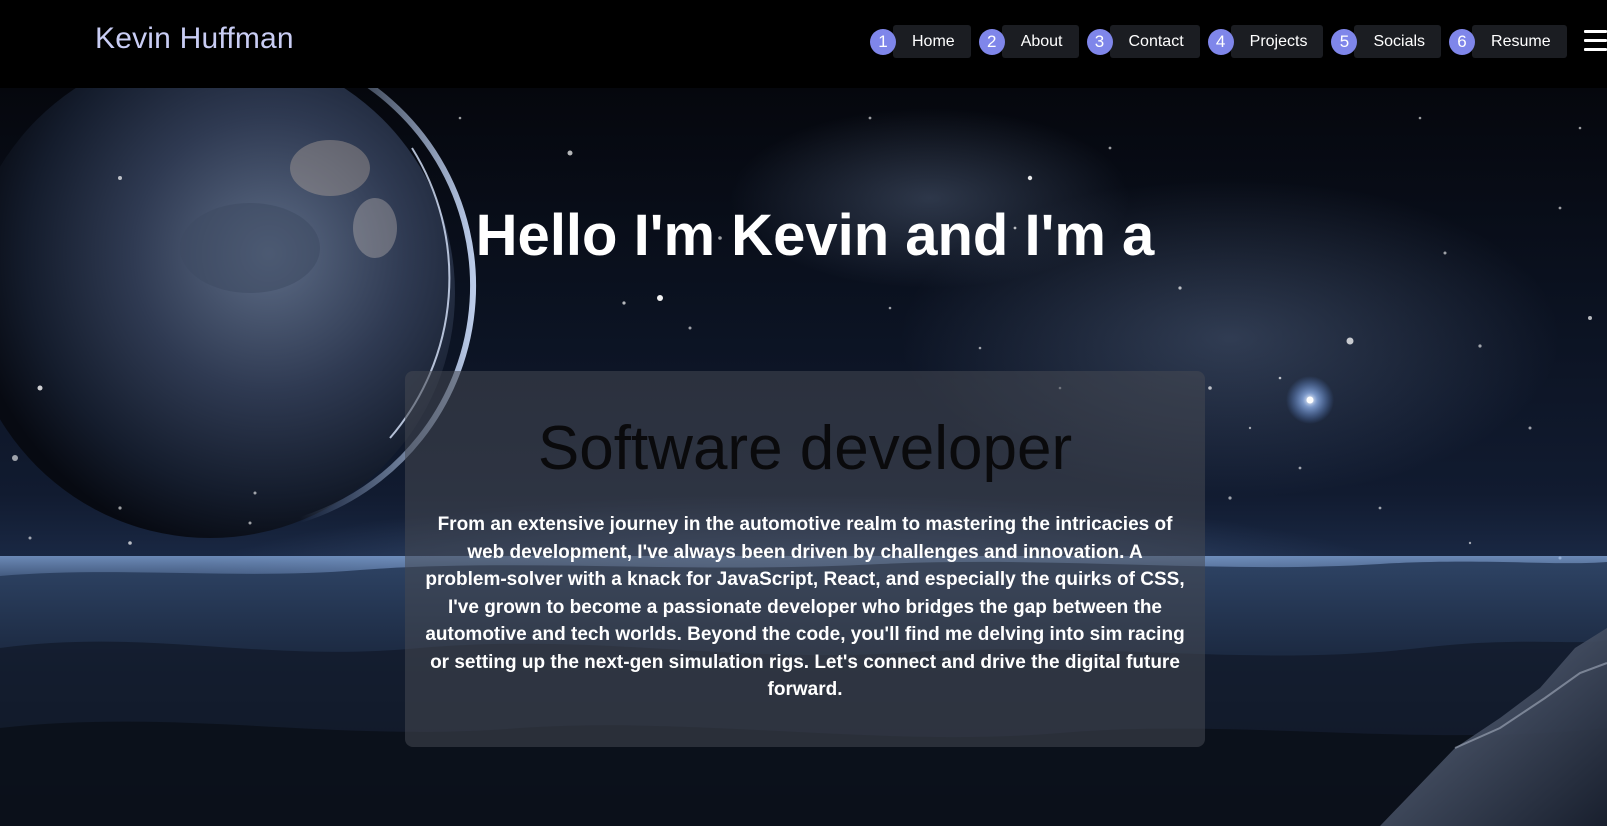 This screenshot has width=1607, height=826. What do you see at coordinates (1398, 41) in the screenshot?
I see `nav-socials-button: Socials` at bounding box center [1398, 41].